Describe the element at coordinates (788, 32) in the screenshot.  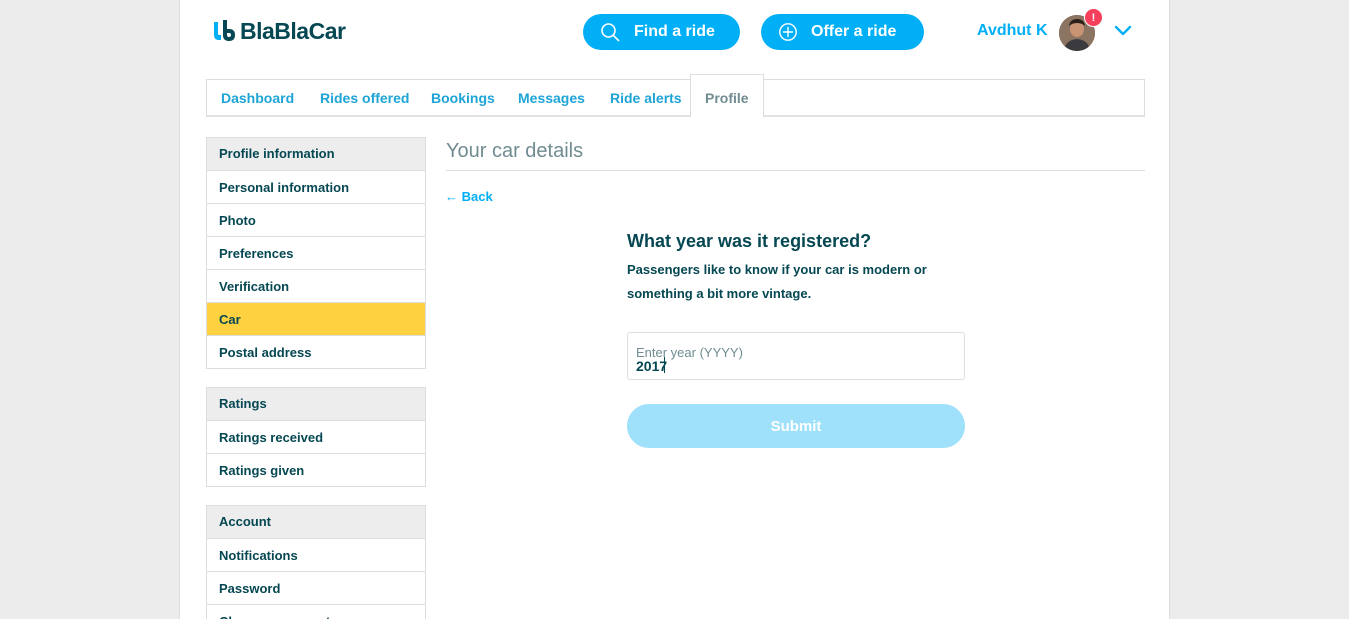
I see `plus-circle-icon` at that location.